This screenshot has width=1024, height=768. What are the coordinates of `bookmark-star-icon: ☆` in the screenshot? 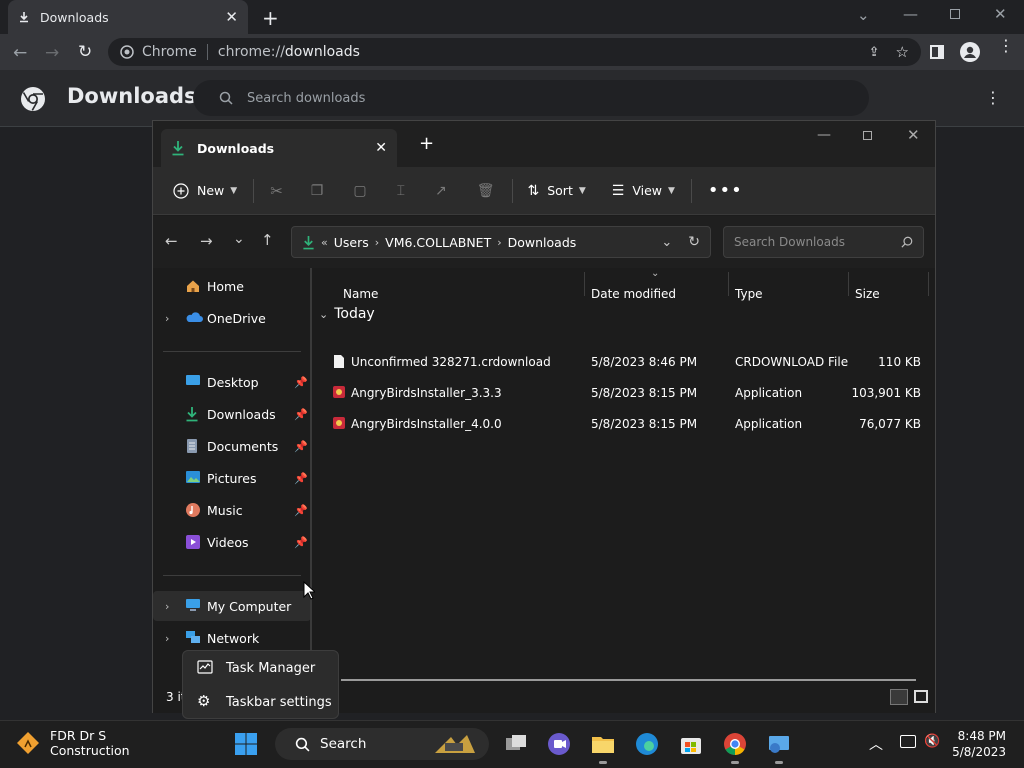 It's located at (902, 52).